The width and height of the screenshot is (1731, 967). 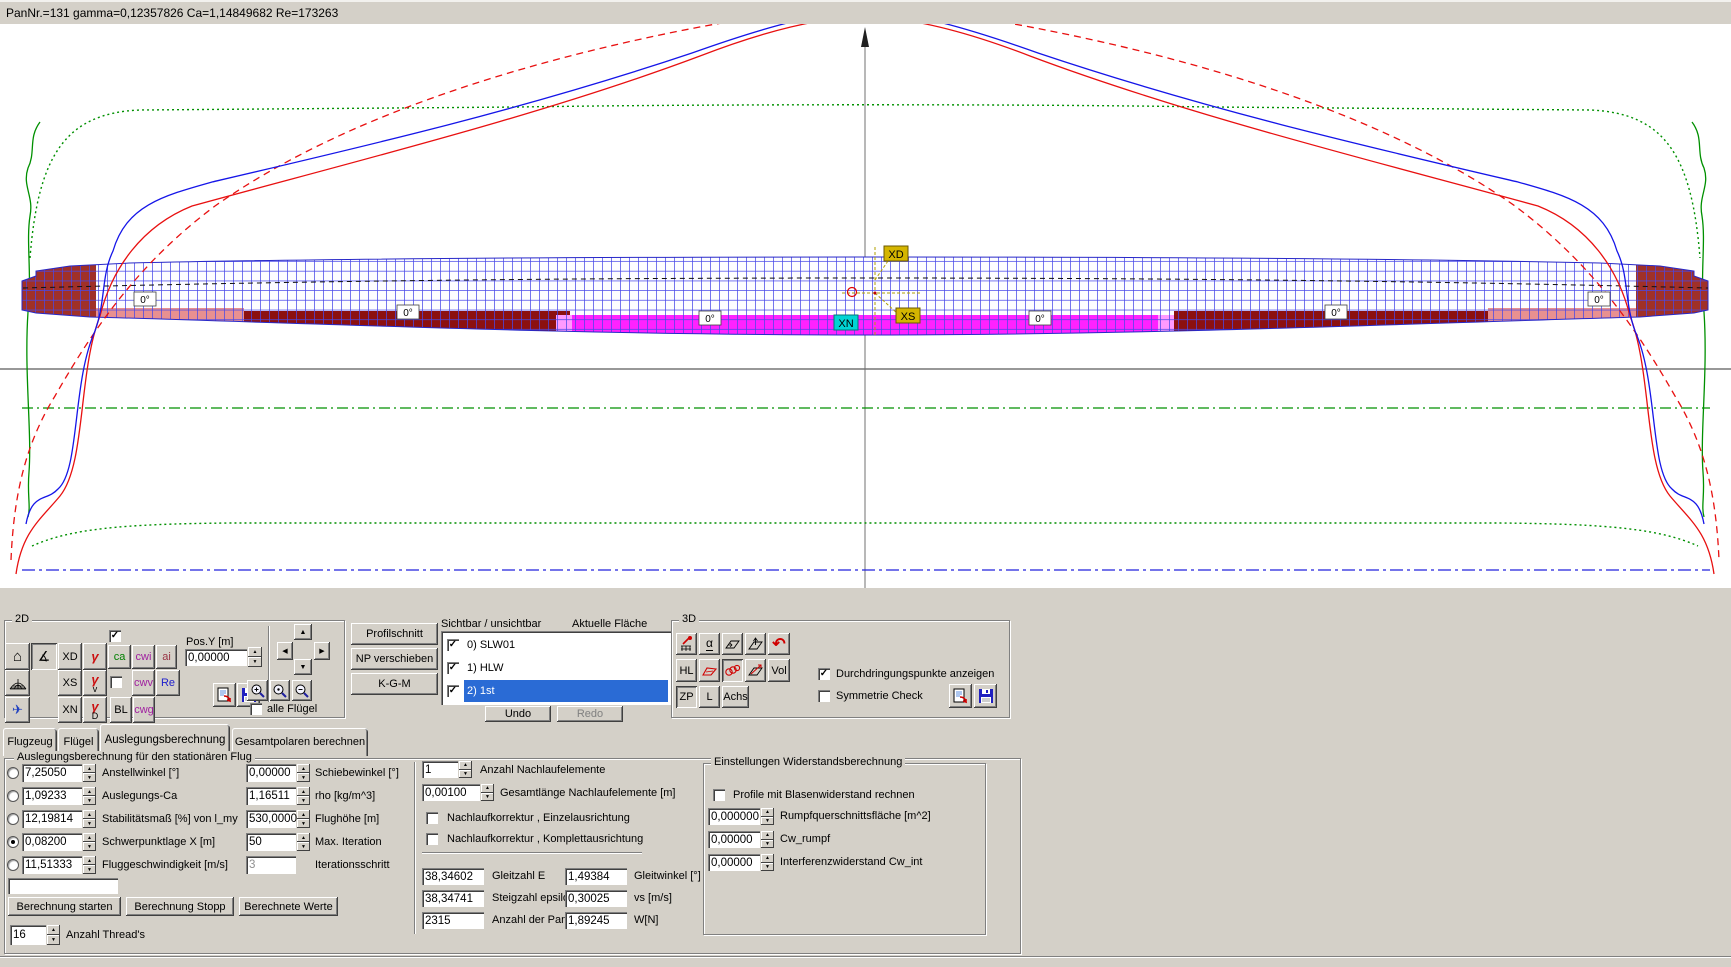 I want to click on xd-button: XD, so click(x=70, y=656).